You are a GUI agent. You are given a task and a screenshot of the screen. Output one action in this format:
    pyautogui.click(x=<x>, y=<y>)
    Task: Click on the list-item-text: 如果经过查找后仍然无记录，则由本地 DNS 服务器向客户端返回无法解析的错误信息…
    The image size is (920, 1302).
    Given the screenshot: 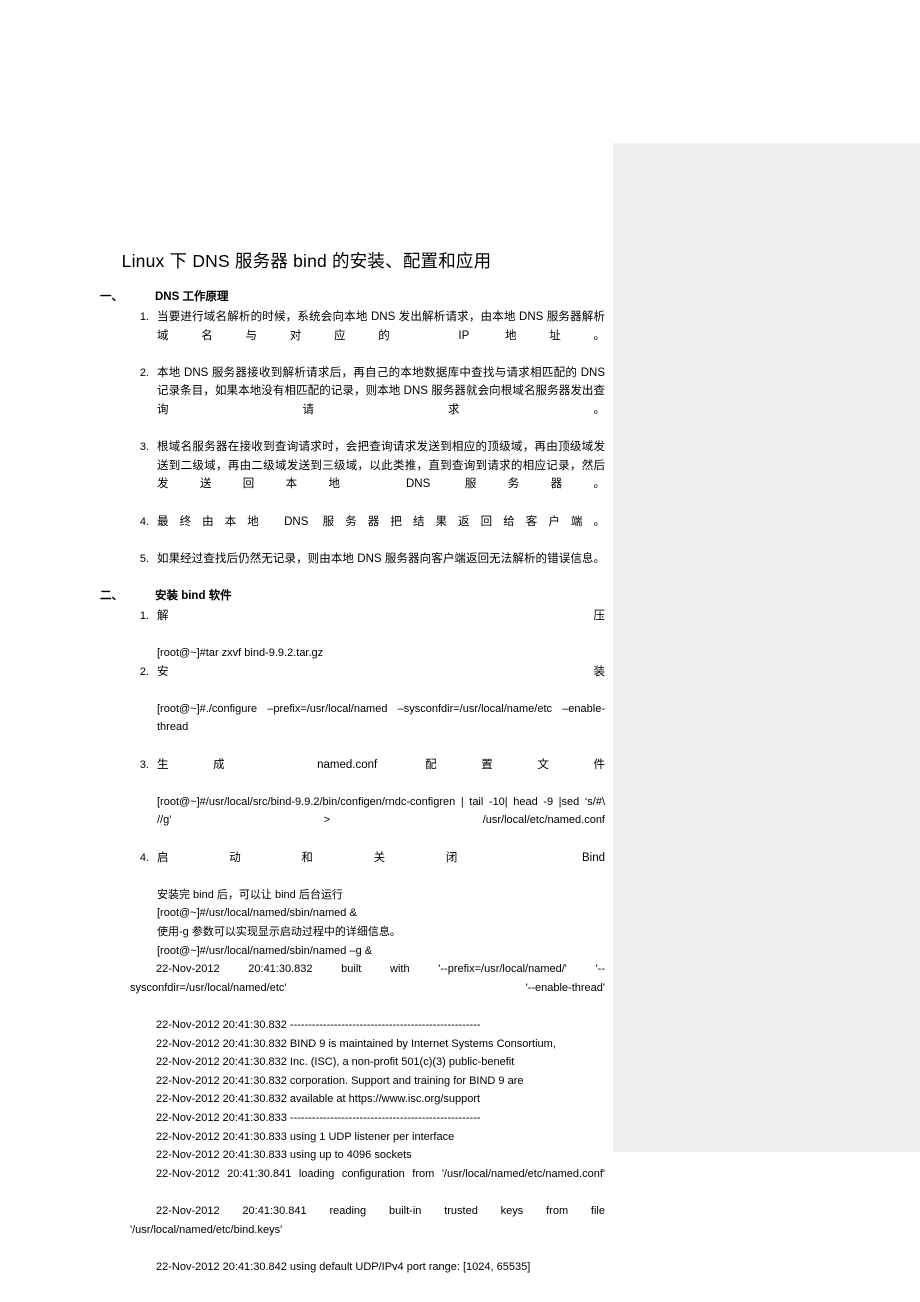 What is the action you would take?
    pyautogui.click(x=381, y=558)
    